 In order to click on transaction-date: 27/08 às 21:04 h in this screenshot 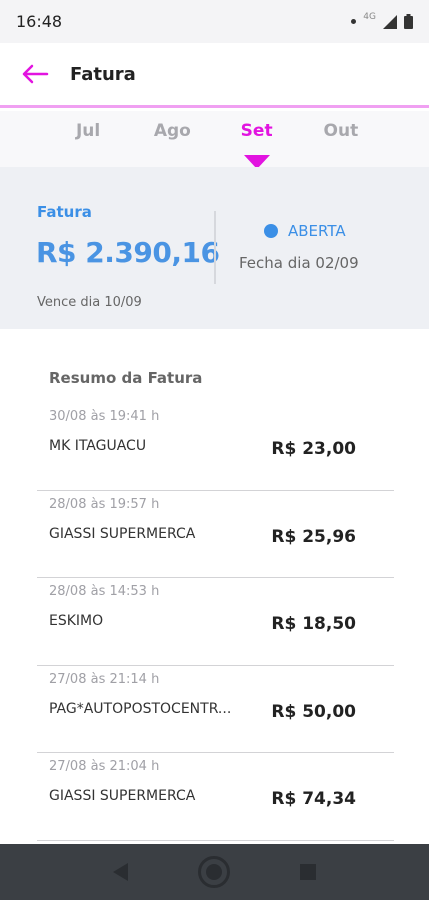, I will do `click(104, 767)`.